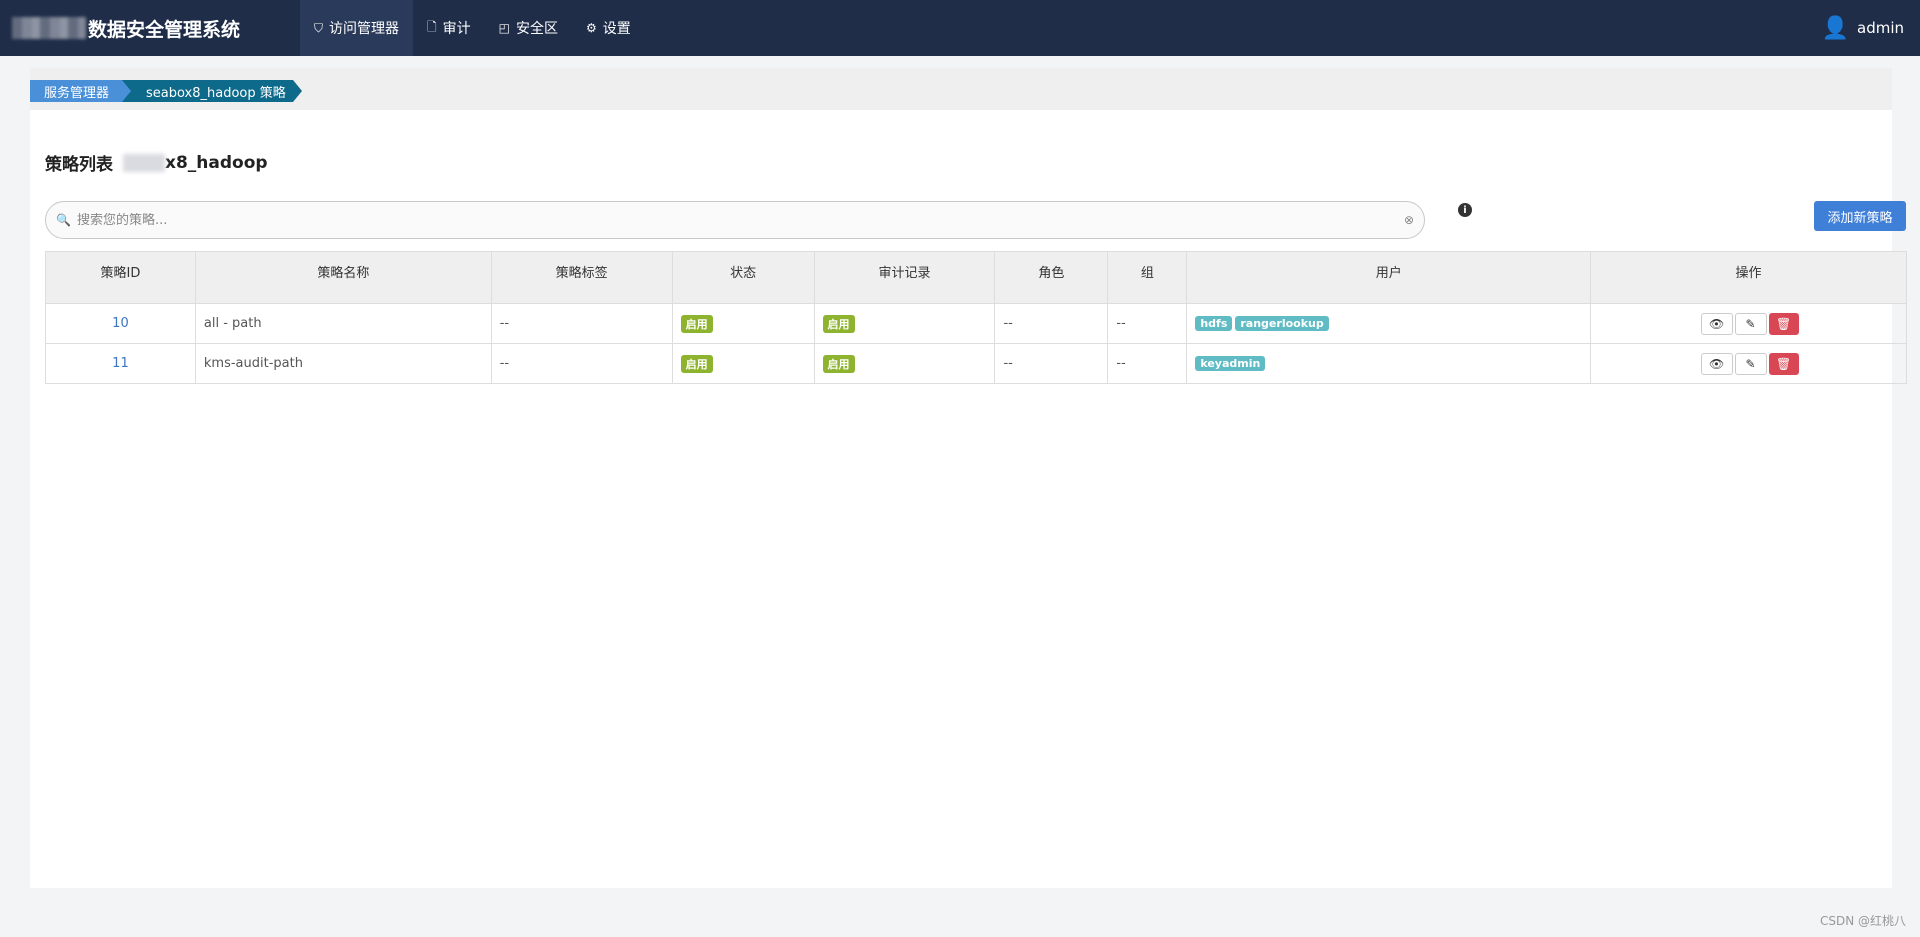  I want to click on nav-audit: 🗋 审计, so click(449, 28).